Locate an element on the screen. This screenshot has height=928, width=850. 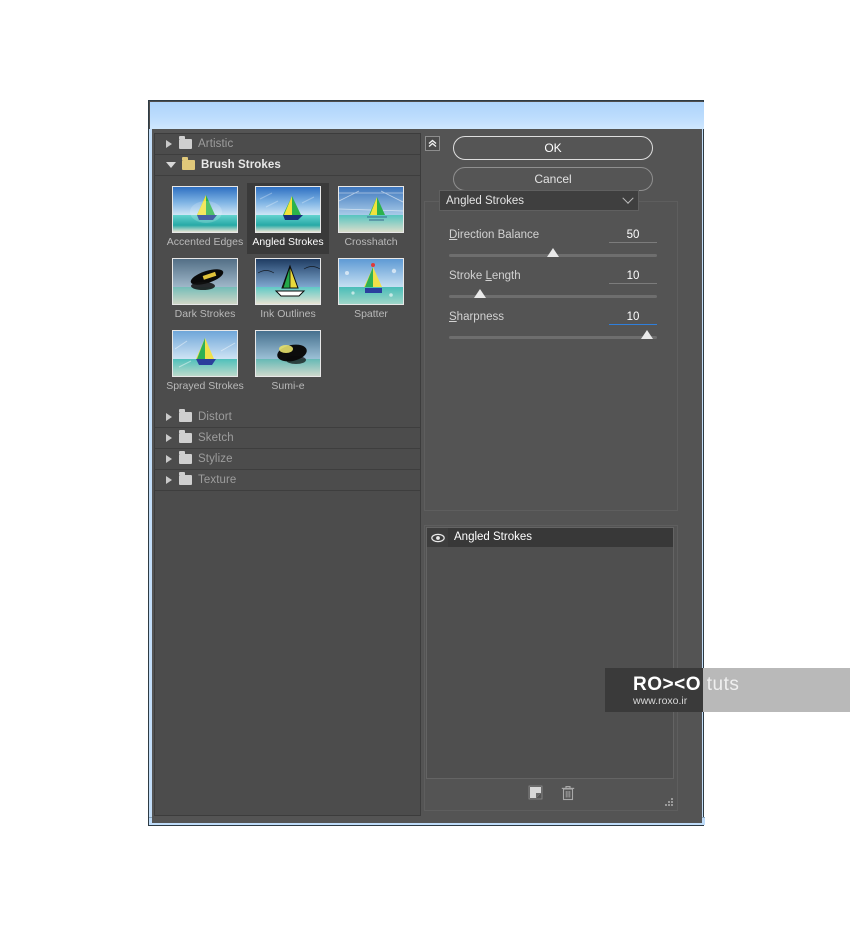
category-label: Stylize is located at coordinates (215, 459).